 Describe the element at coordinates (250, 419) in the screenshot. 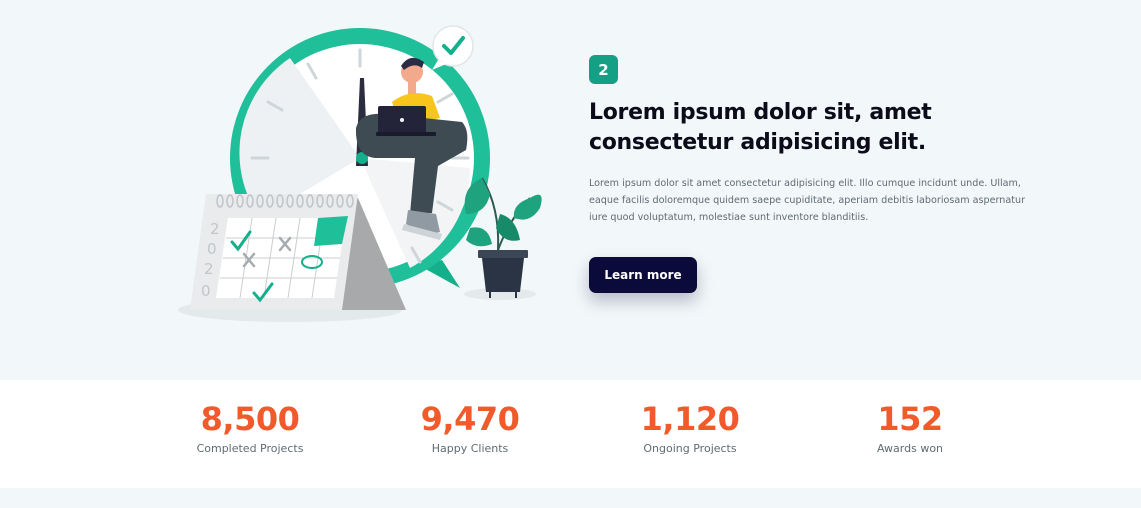

I see `stat-value: 8,500` at that location.